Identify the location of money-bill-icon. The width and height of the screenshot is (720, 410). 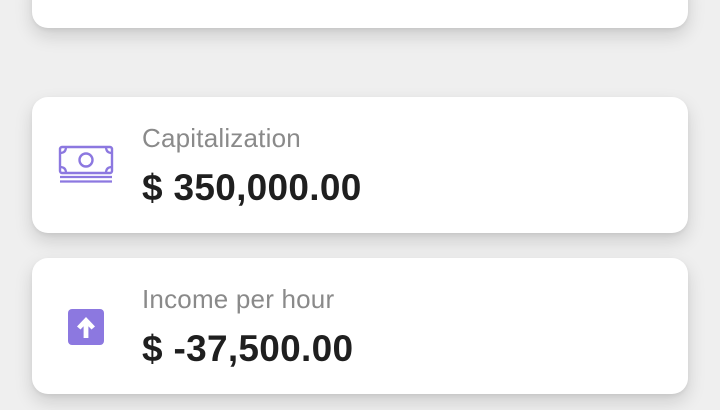
(86, 165).